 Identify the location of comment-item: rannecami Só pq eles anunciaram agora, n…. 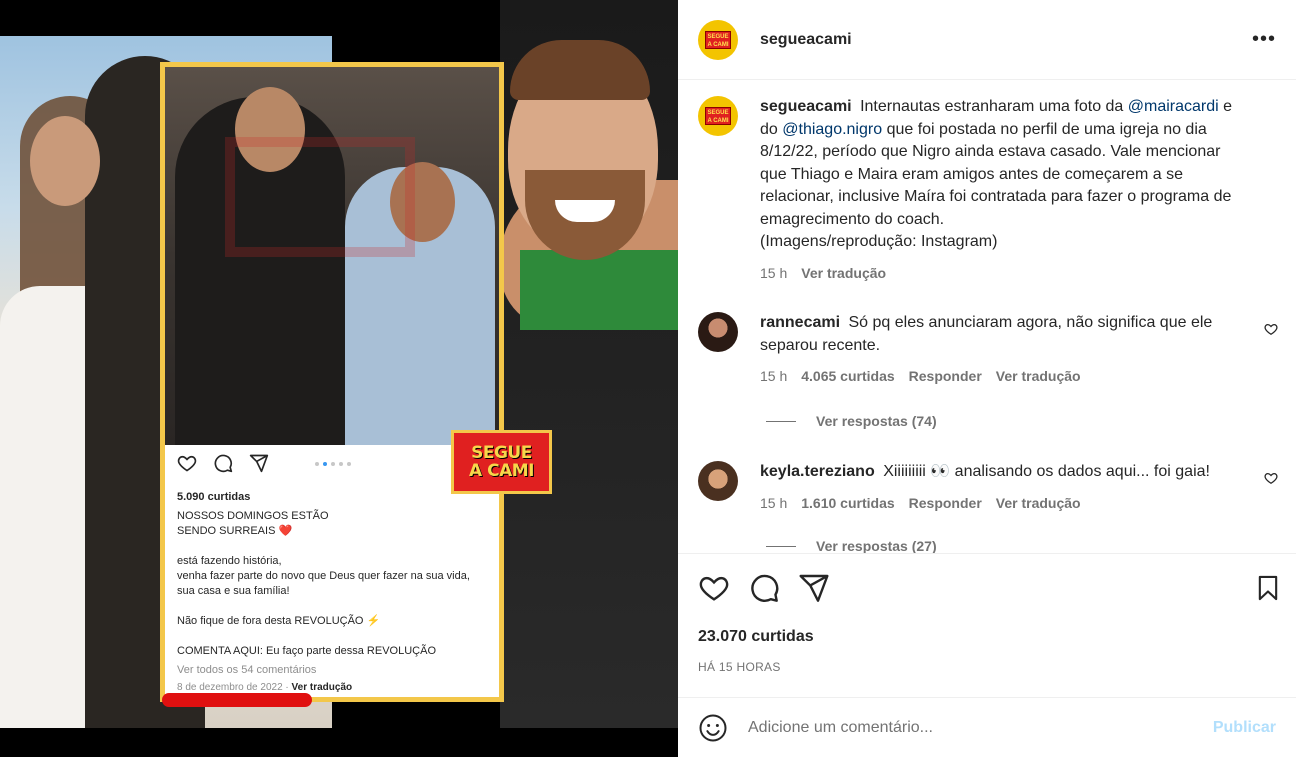
(988, 350).